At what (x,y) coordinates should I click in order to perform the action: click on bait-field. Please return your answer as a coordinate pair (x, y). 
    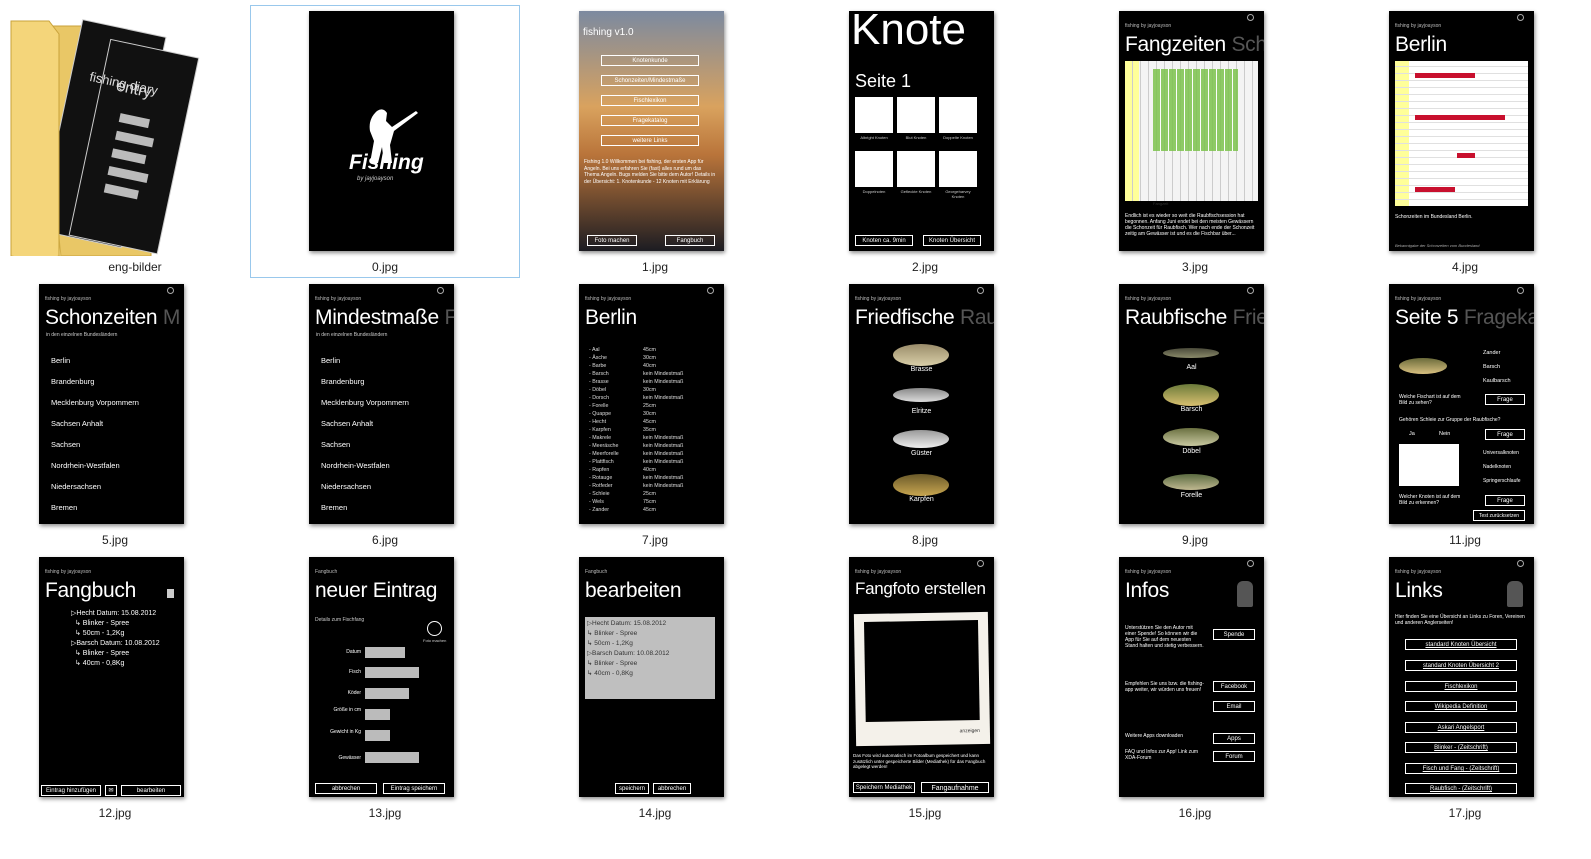
    Looking at the image, I should click on (387, 693).